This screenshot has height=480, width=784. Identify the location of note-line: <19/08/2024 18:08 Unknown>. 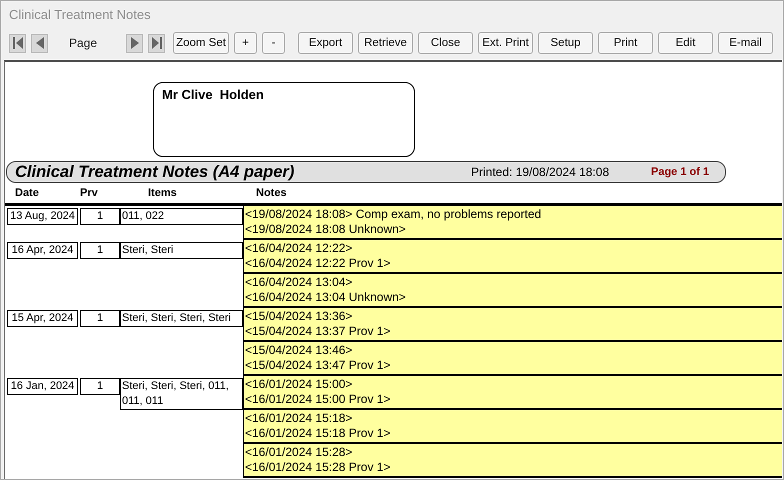
(325, 229).